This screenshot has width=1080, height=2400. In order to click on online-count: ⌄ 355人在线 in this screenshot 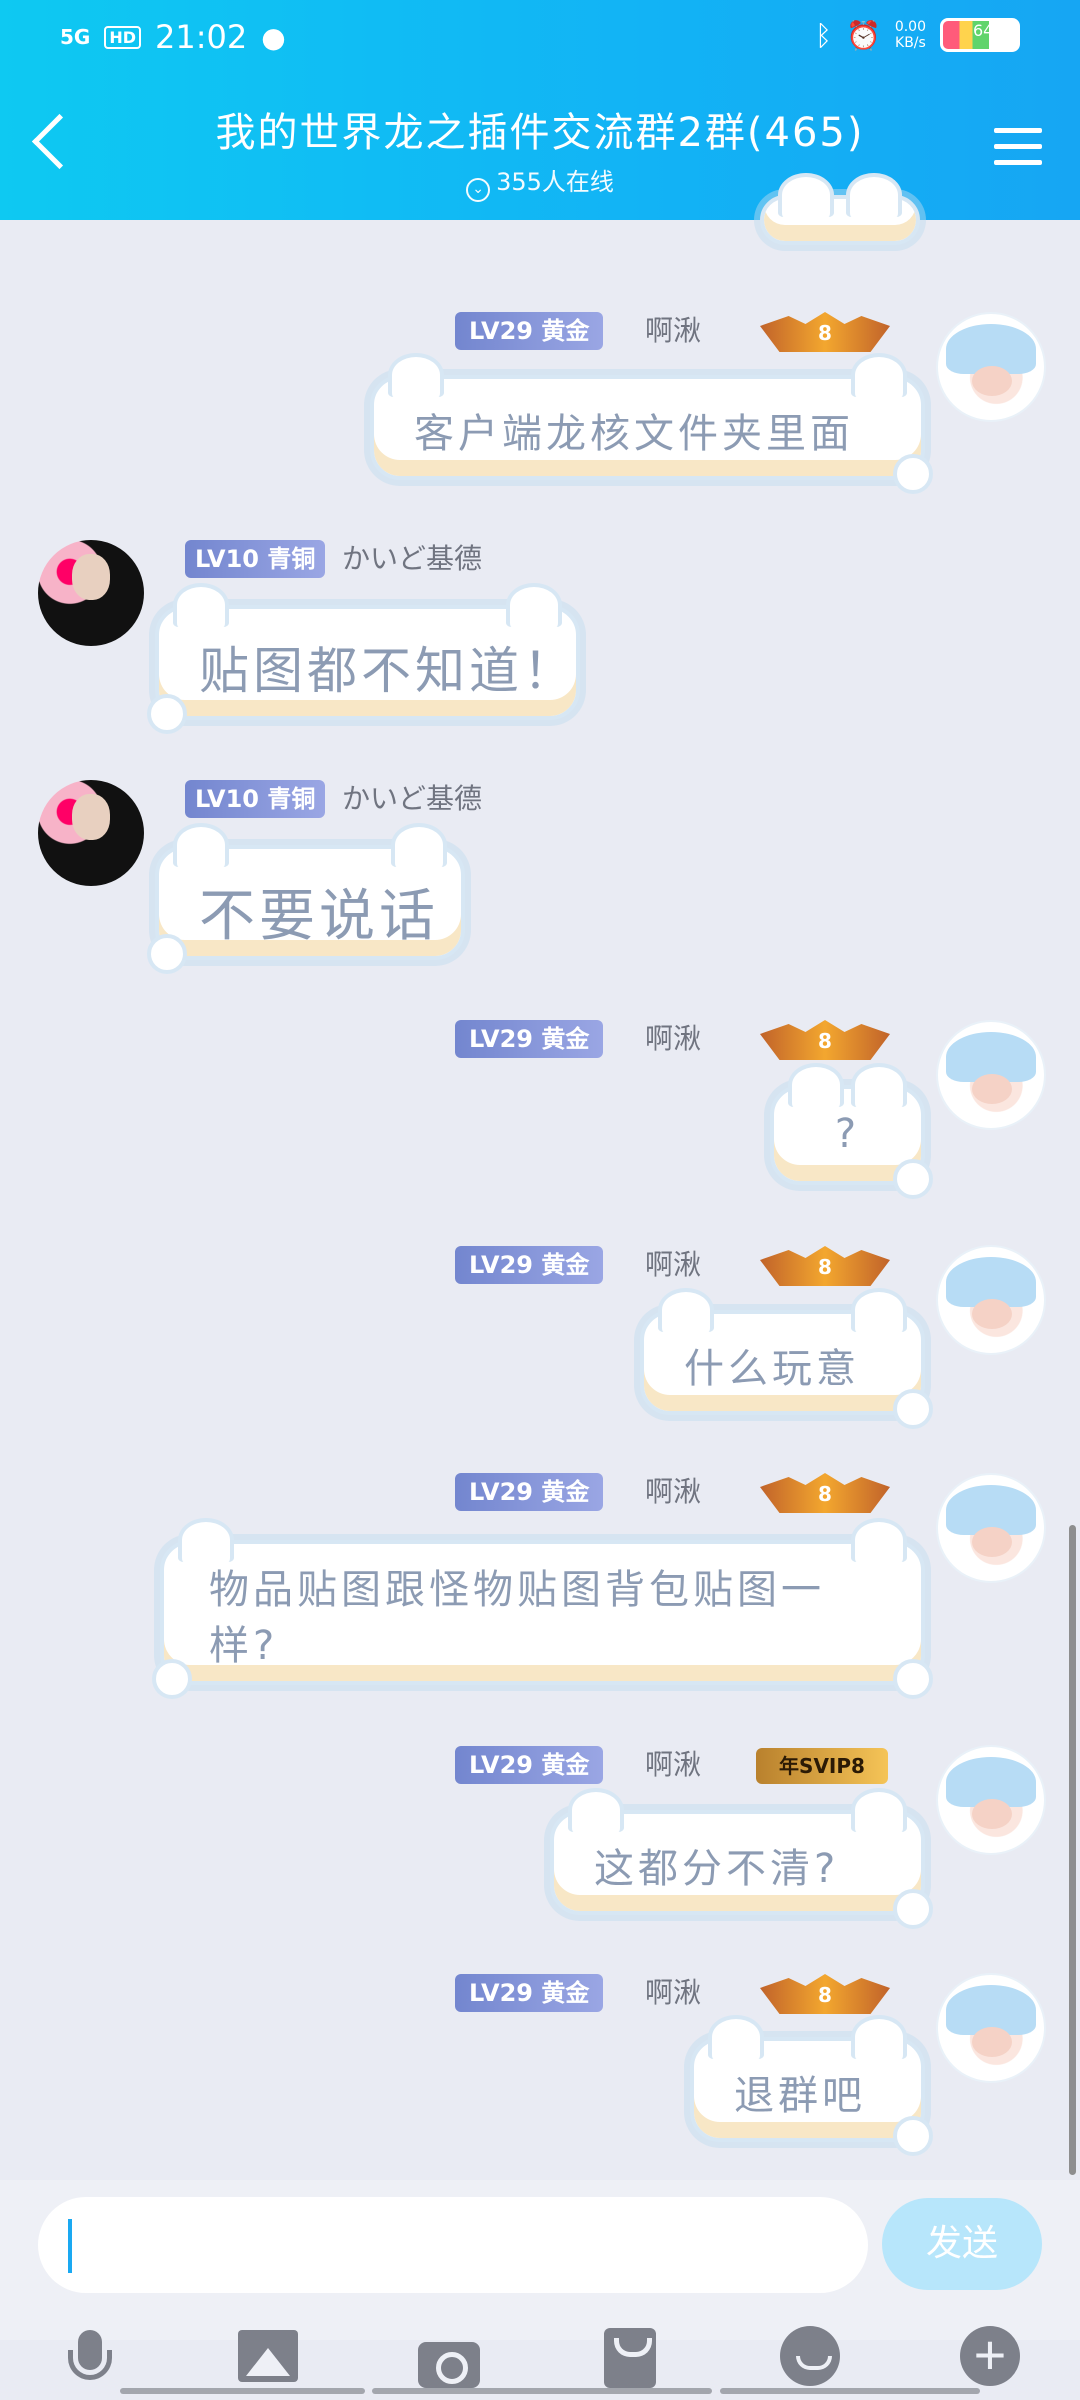, I will do `click(540, 182)`.